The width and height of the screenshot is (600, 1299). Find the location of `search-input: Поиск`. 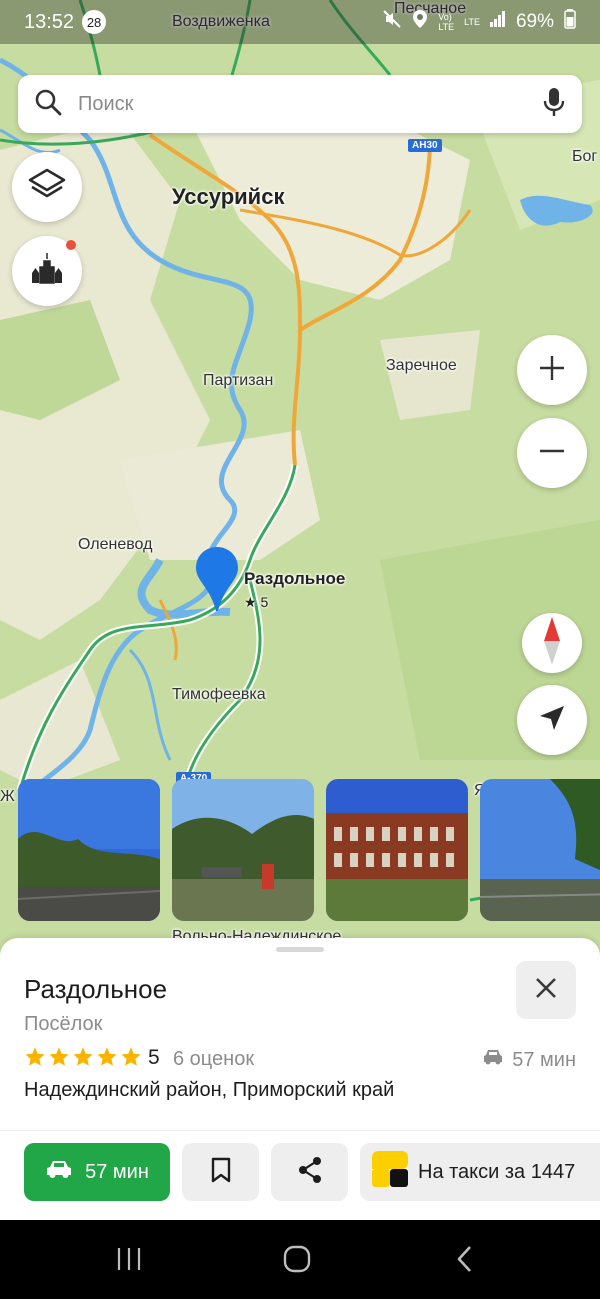

search-input: Поиск is located at coordinates (310, 104).